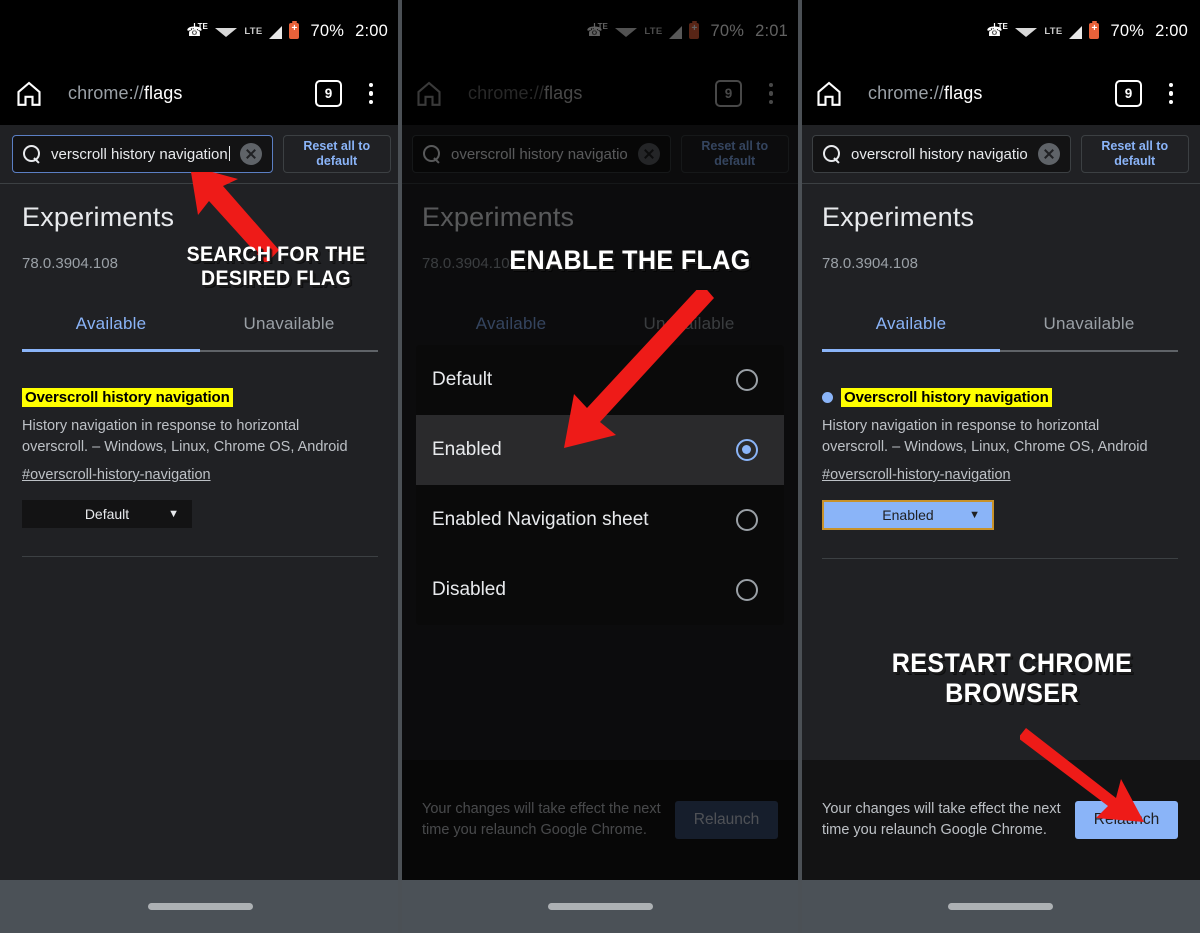 The height and width of the screenshot is (933, 1200). What do you see at coordinates (127, 397) in the screenshot?
I see `flag-title: Overscroll history navigation` at bounding box center [127, 397].